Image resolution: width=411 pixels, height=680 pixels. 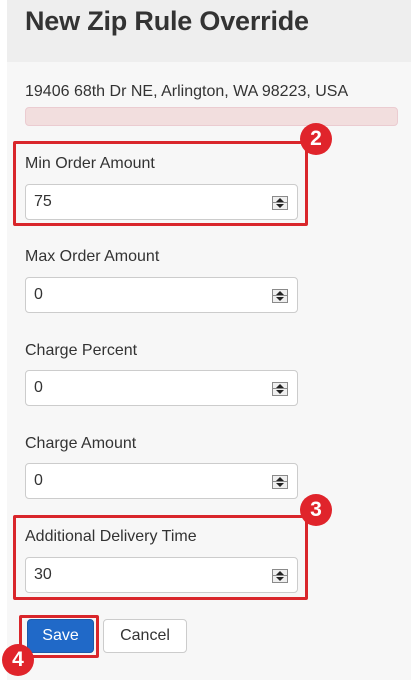 What do you see at coordinates (161, 481) in the screenshot?
I see `charge-amount-input: 0` at bounding box center [161, 481].